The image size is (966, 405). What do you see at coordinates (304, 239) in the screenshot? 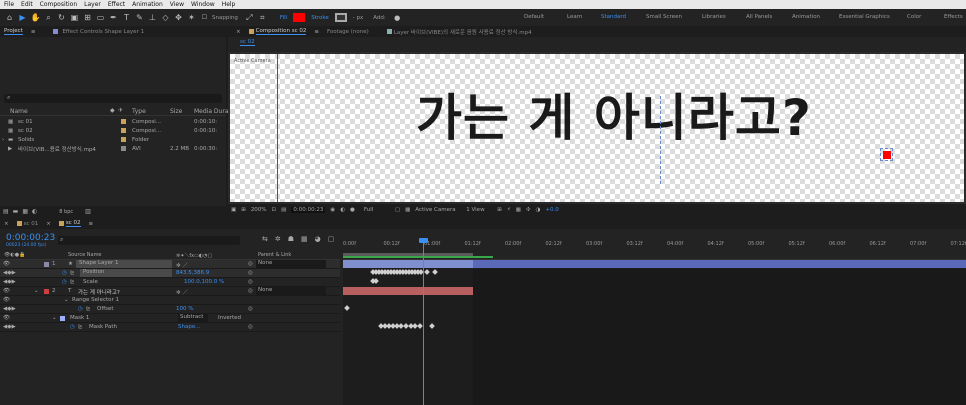
I see `frame-blending-icon: ▦` at bounding box center [304, 239].